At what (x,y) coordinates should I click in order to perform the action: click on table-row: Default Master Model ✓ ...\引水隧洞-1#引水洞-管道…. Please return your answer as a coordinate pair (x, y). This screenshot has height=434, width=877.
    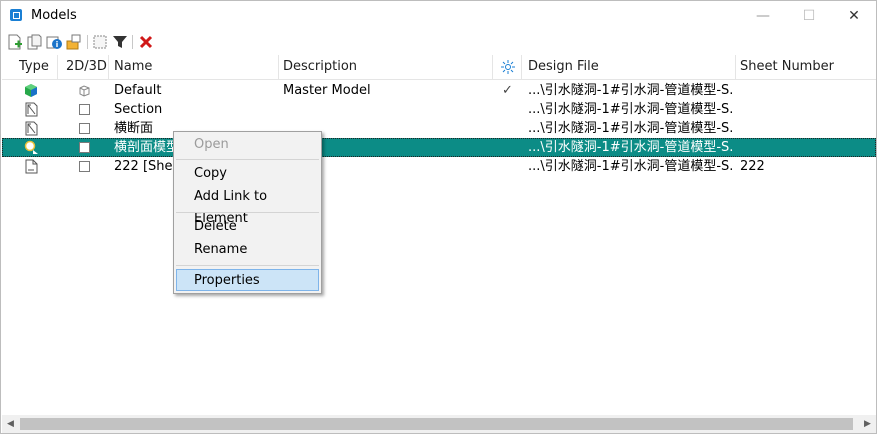
    Looking at the image, I should click on (439, 90).